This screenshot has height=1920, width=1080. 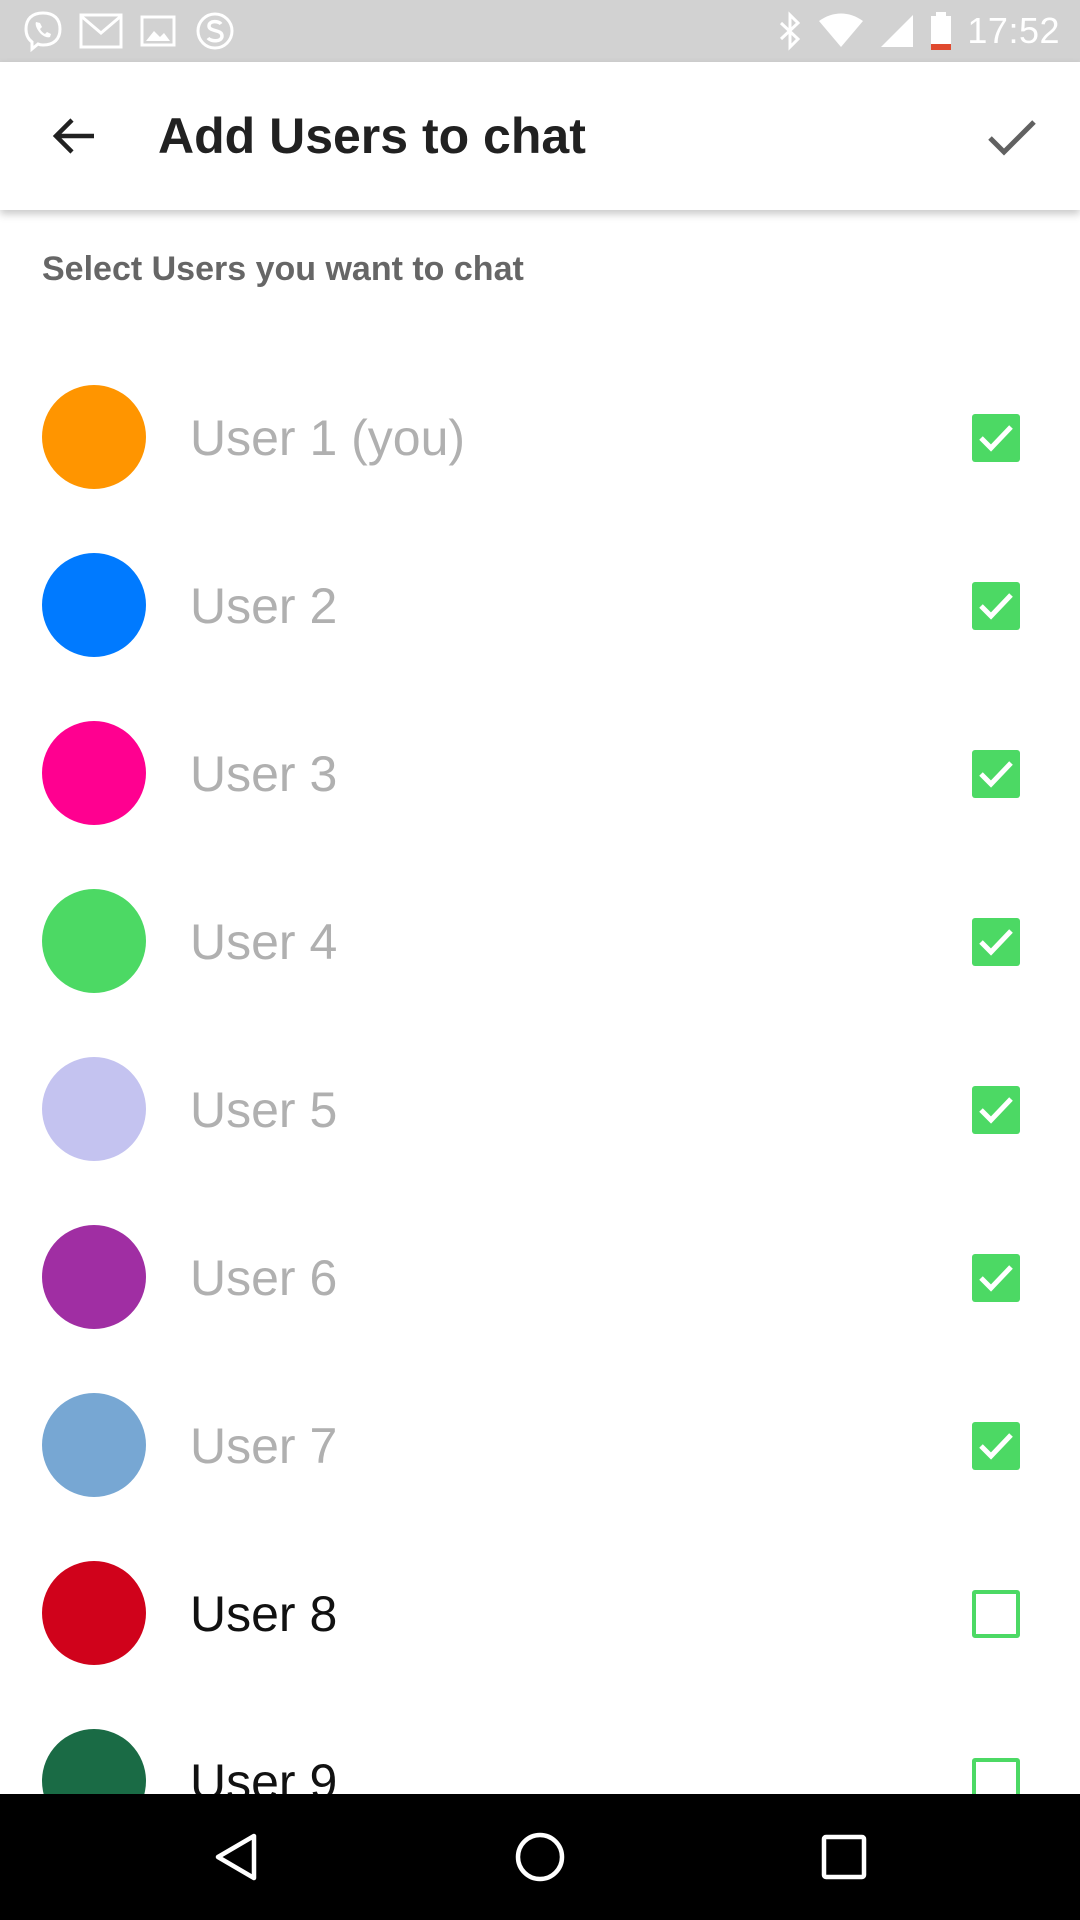 I want to click on user-name: User 9, so click(x=264, y=1774).